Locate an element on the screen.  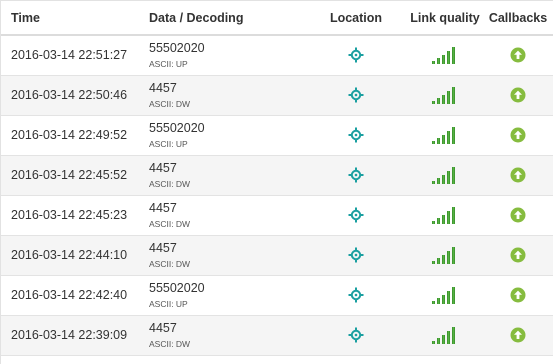
message-time: 2016-03-14 22:45:52 is located at coordinates (69, 175).